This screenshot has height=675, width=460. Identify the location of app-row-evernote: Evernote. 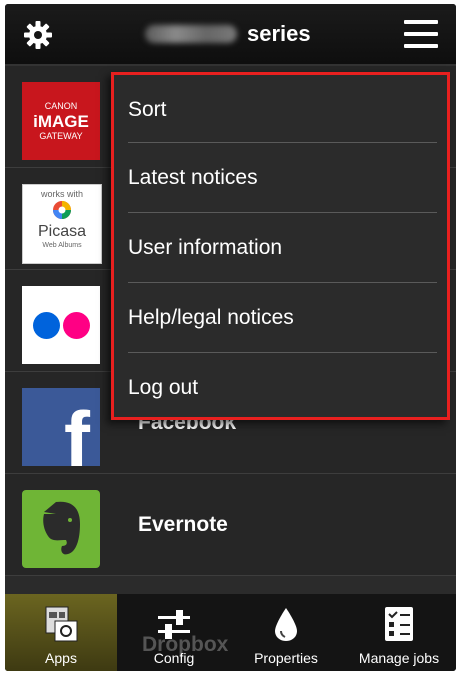
(230, 525).